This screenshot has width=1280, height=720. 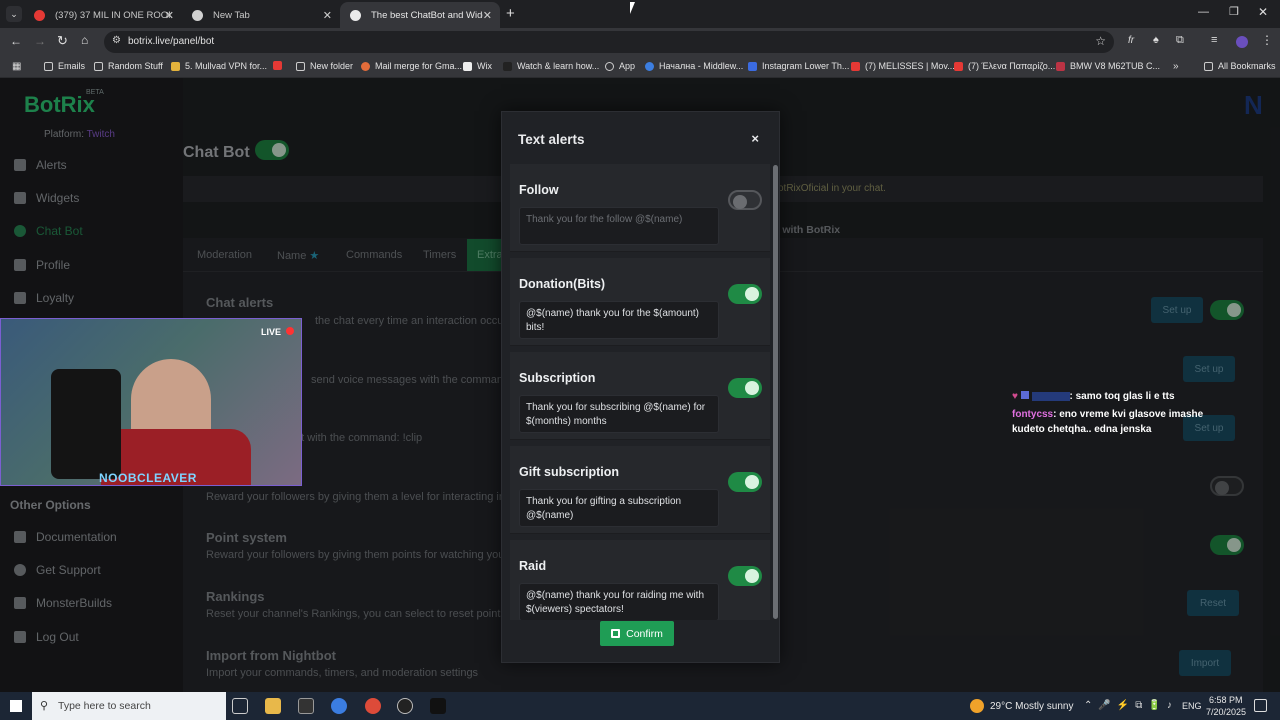 What do you see at coordinates (273, 706) in the screenshot?
I see `file-explorer-icon` at bounding box center [273, 706].